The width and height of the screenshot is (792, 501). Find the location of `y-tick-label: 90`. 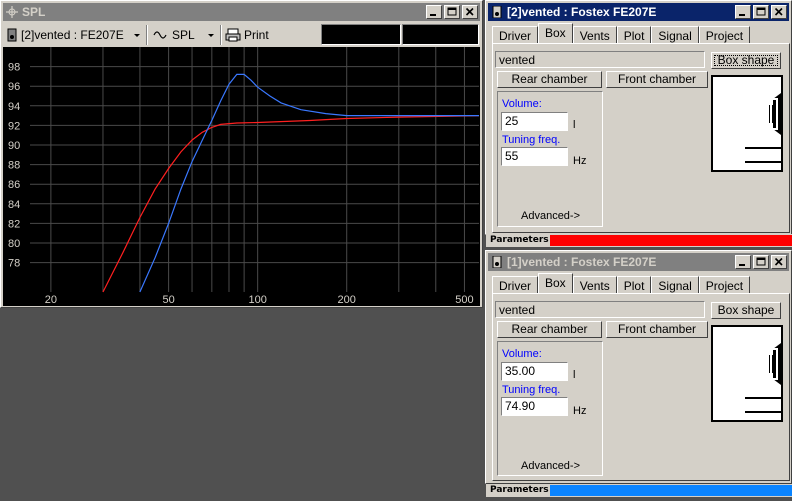

y-tick-label: 90 is located at coordinates (14, 146).